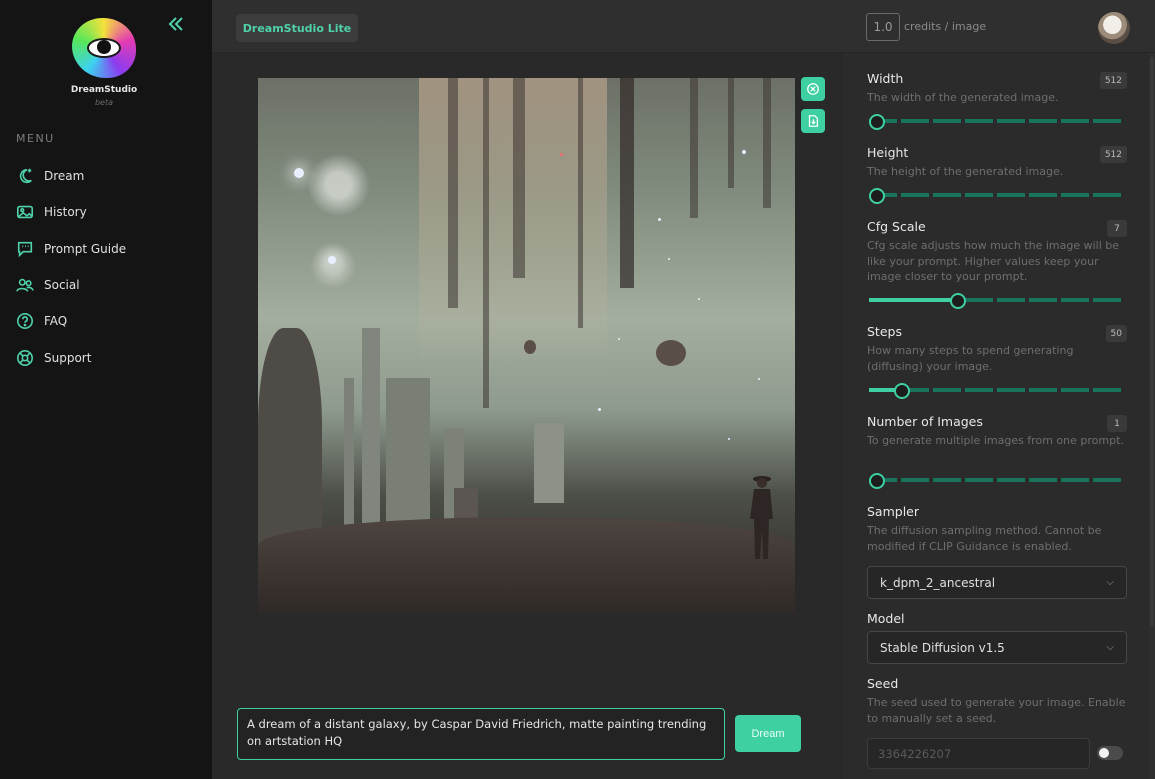 This screenshot has width=1155, height=779. What do you see at coordinates (1117, 228) in the screenshot?
I see `cfg-value: 7` at bounding box center [1117, 228].